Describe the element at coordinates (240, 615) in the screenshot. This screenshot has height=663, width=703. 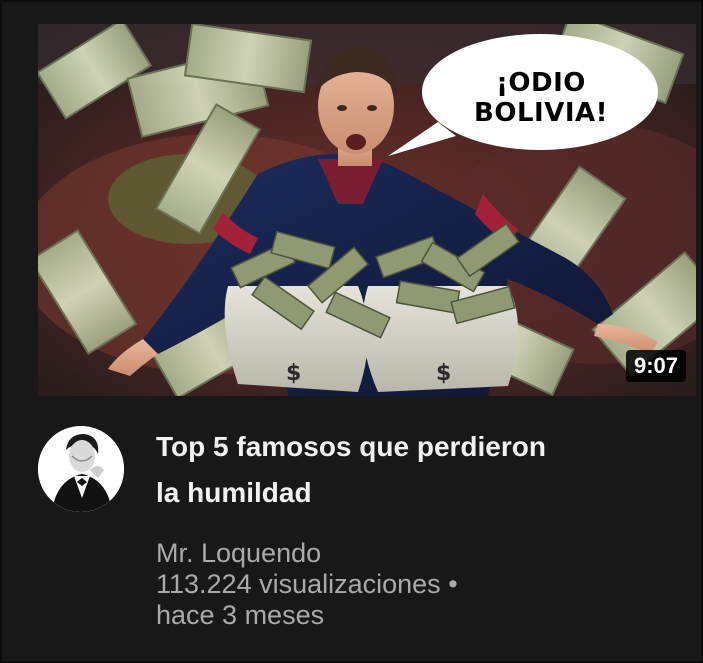
I see `upload-age: hace 3 meses` at that location.